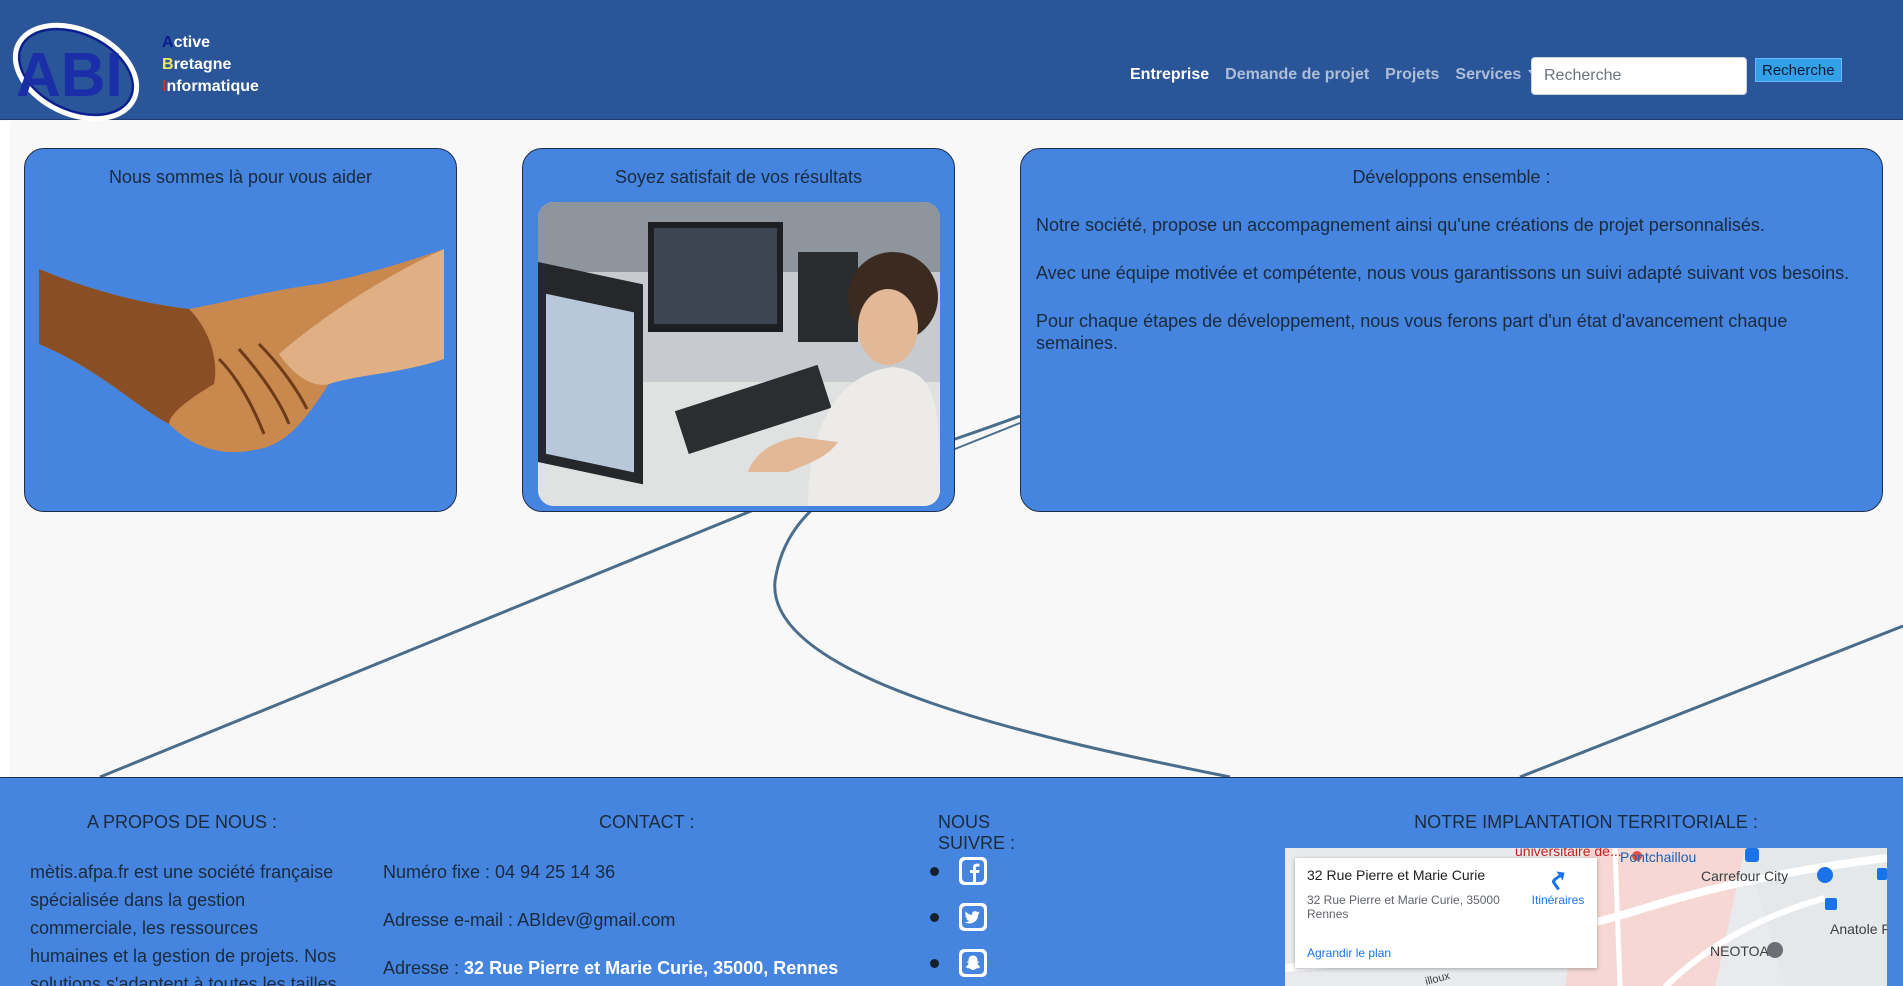  What do you see at coordinates (5, 449) in the screenshot?
I see `left-gutter` at bounding box center [5, 449].